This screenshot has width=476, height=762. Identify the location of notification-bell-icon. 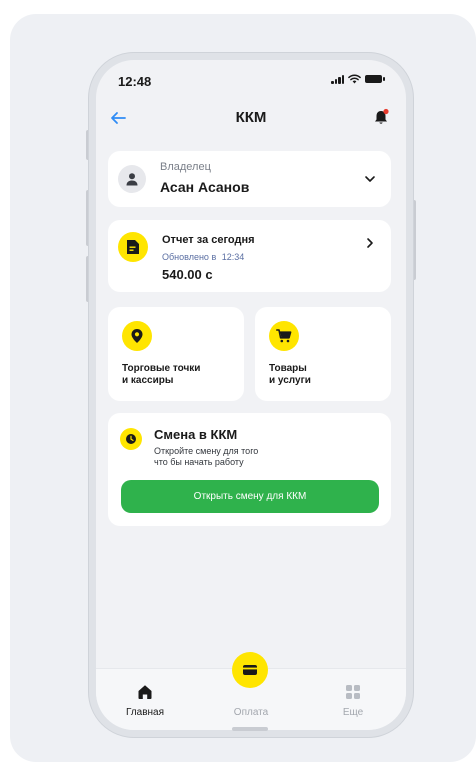
(381, 117).